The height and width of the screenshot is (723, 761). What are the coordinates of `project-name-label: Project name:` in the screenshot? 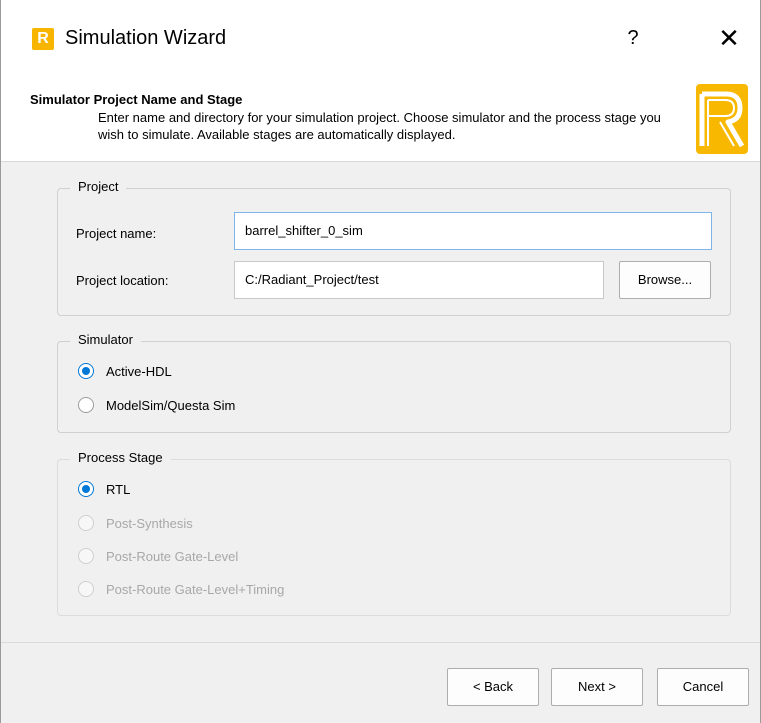 It's located at (116, 233).